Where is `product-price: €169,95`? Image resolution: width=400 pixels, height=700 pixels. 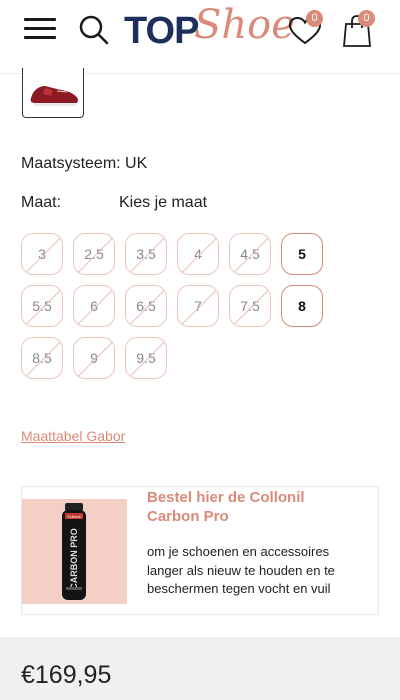
product-price: €169,95 is located at coordinates (66, 675).